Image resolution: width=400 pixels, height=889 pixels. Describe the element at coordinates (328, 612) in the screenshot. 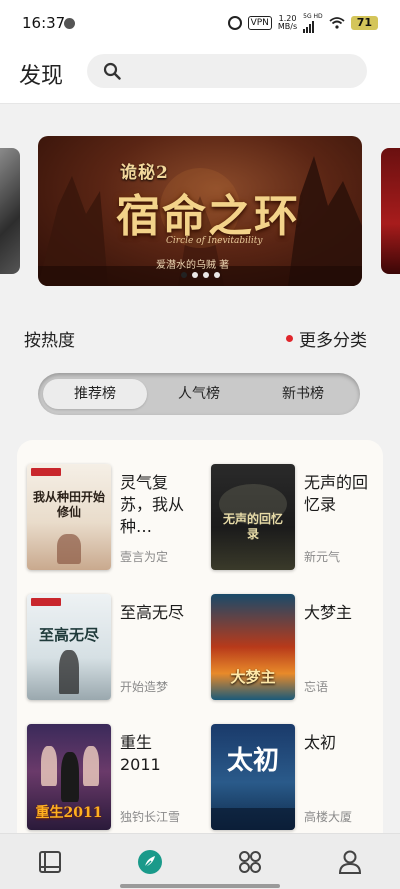

I see `book-title: 大梦主` at that location.